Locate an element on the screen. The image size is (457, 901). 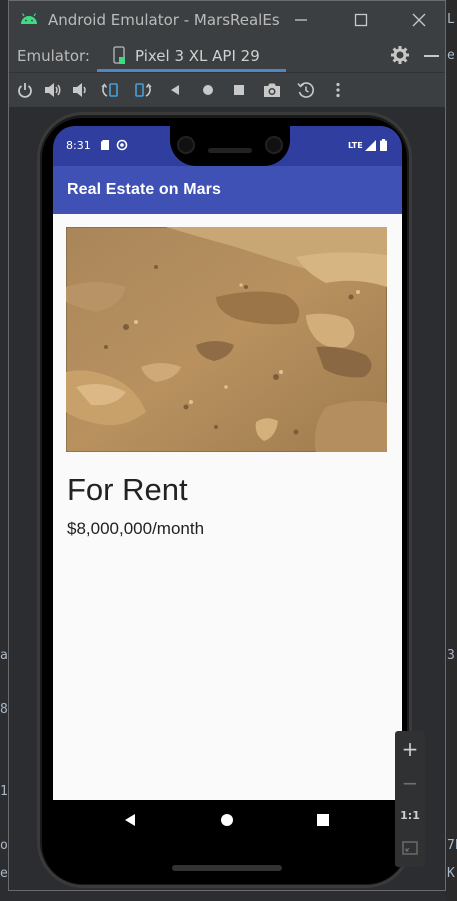
battery-icon is located at coordinates (383, 145).